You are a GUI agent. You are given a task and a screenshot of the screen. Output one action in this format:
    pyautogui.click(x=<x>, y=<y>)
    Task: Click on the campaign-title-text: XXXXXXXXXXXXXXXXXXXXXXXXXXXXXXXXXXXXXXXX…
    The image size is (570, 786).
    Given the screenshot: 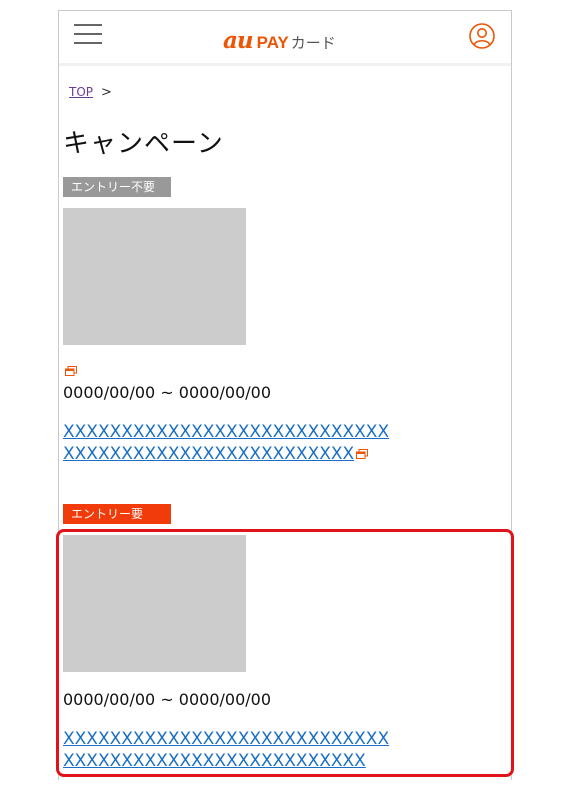 What is the action you would take?
    pyautogui.click(x=226, y=443)
    